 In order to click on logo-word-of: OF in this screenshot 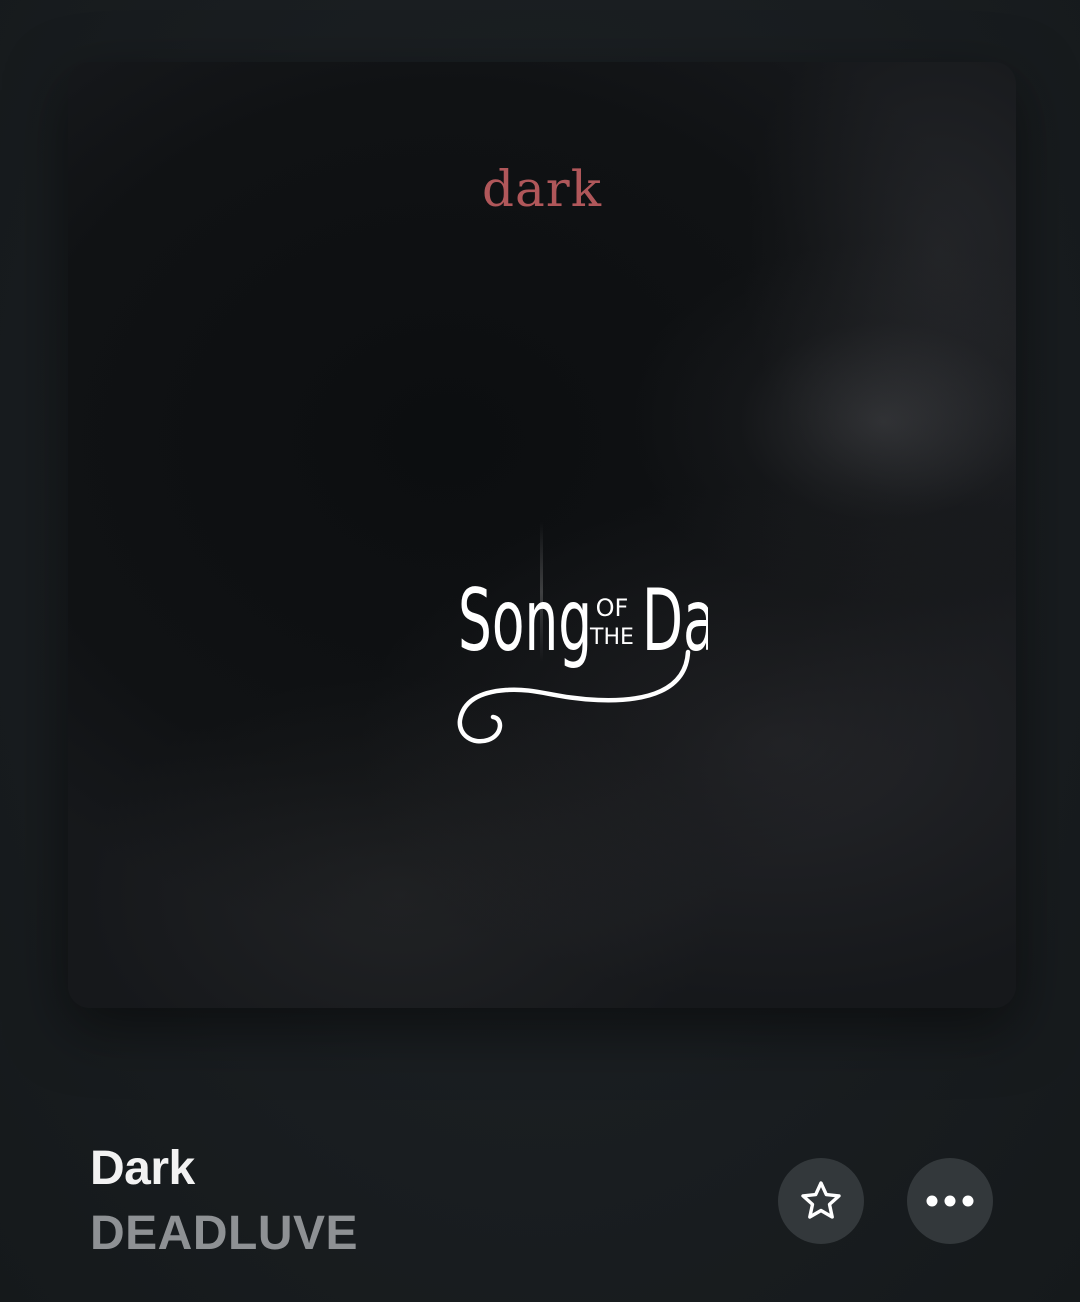, I will do `click(612, 608)`.